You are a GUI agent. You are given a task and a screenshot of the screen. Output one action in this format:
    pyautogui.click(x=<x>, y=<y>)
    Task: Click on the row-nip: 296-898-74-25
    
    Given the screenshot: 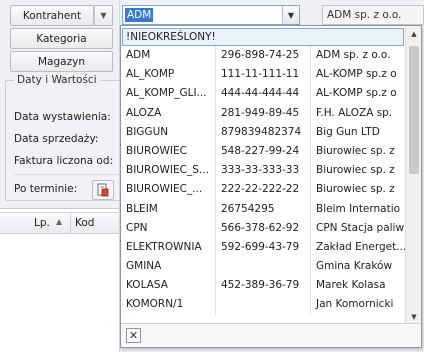 What is the action you would take?
    pyautogui.click(x=262, y=56)
    